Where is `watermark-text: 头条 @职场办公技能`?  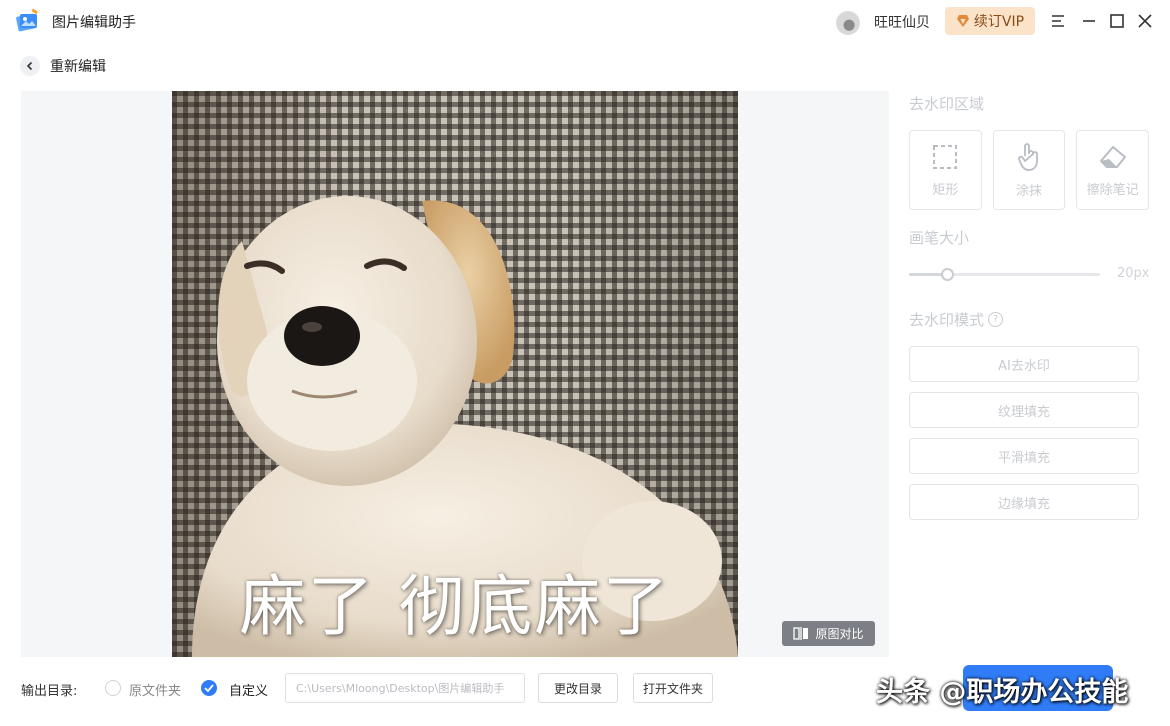 watermark-text: 头条 @职场办公技能 is located at coordinates (1002, 692).